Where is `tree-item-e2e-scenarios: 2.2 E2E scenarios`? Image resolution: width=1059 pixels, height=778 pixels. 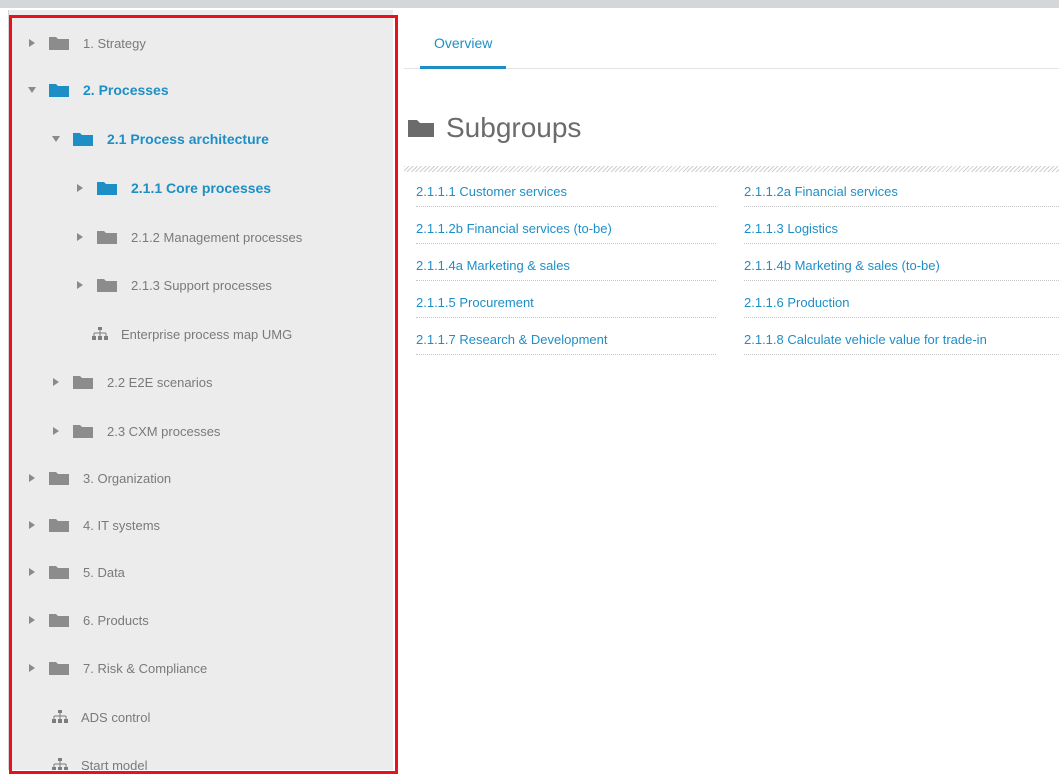 tree-item-e2e-scenarios: 2.2 E2E scenarios is located at coordinates (131, 382).